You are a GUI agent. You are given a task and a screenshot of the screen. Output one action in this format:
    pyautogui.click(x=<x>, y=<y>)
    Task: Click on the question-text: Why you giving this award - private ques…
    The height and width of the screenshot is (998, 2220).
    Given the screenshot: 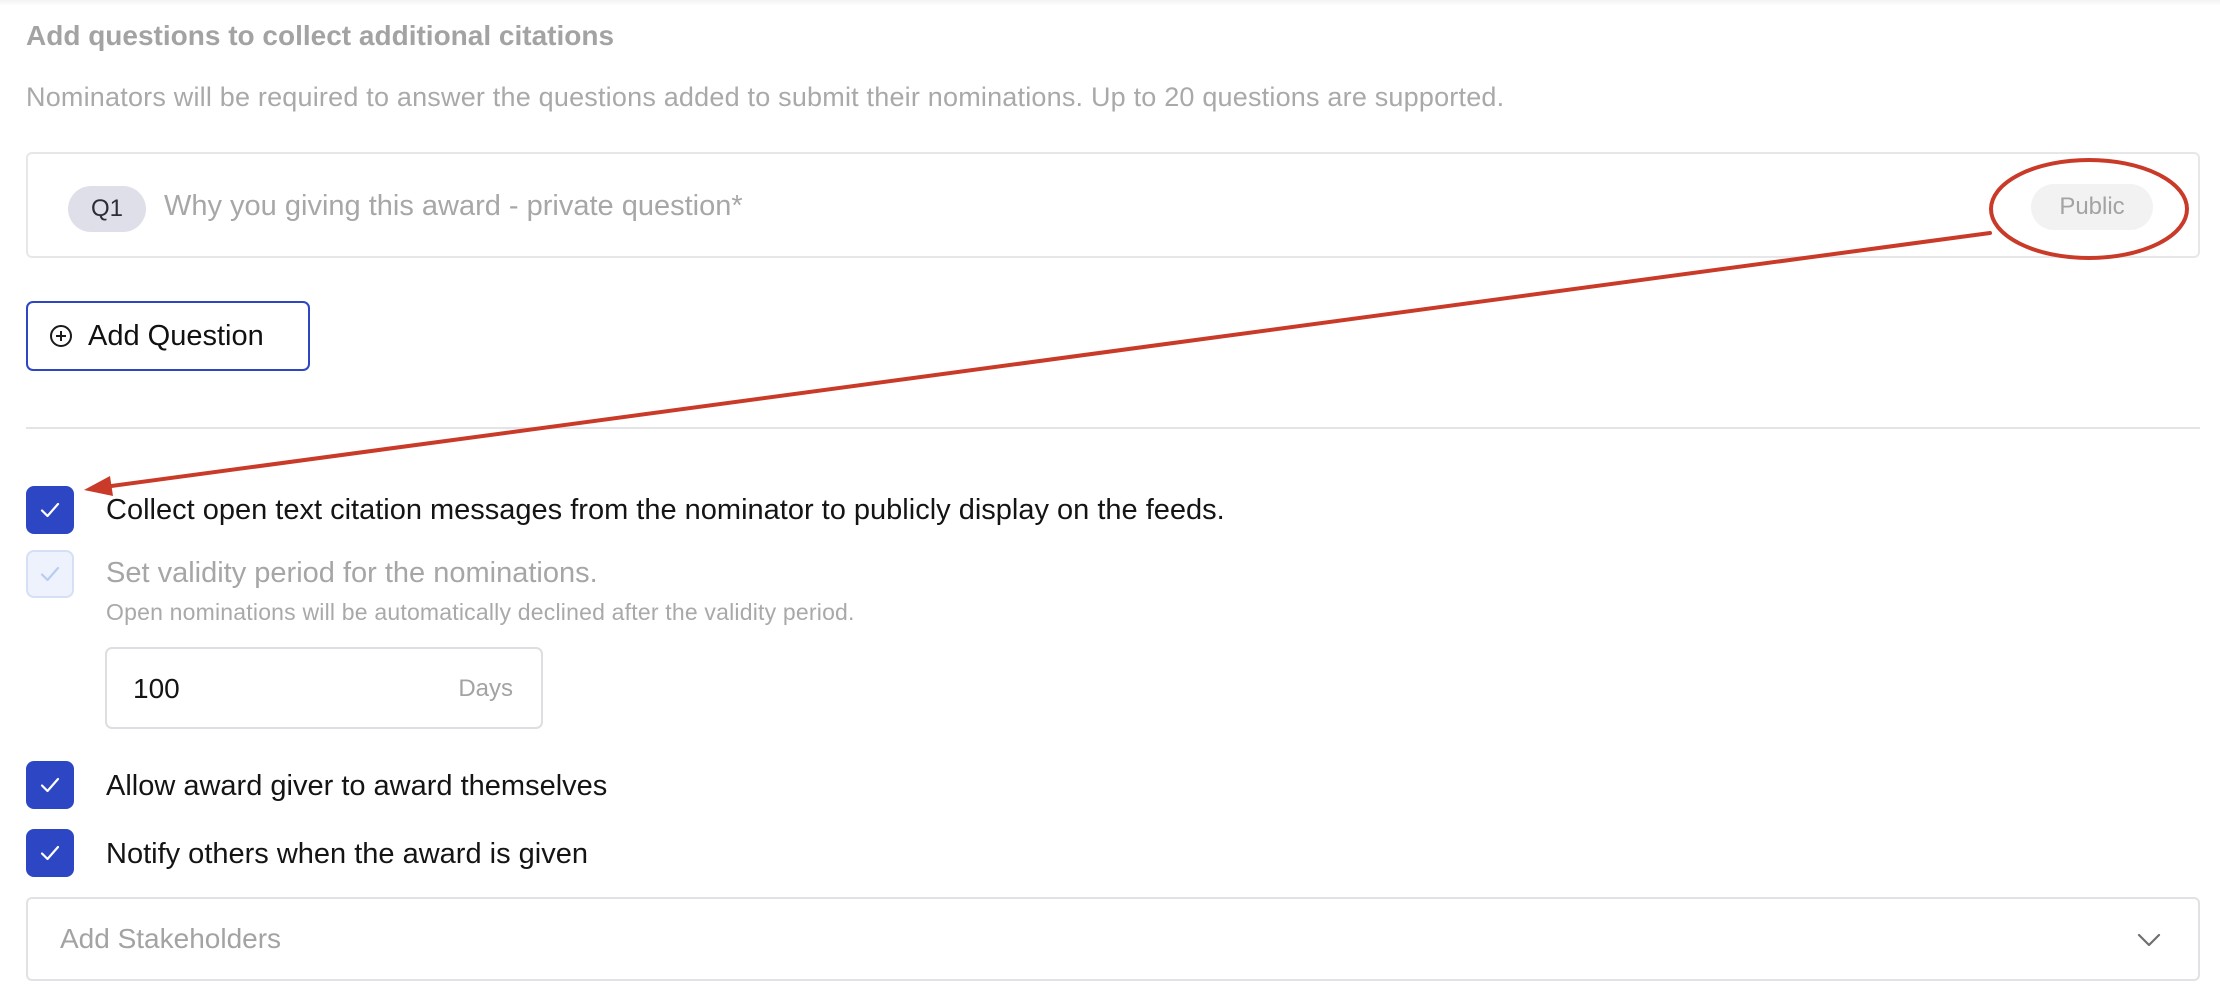 What is the action you would take?
    pyautogui.click(x=453, y=206)
    